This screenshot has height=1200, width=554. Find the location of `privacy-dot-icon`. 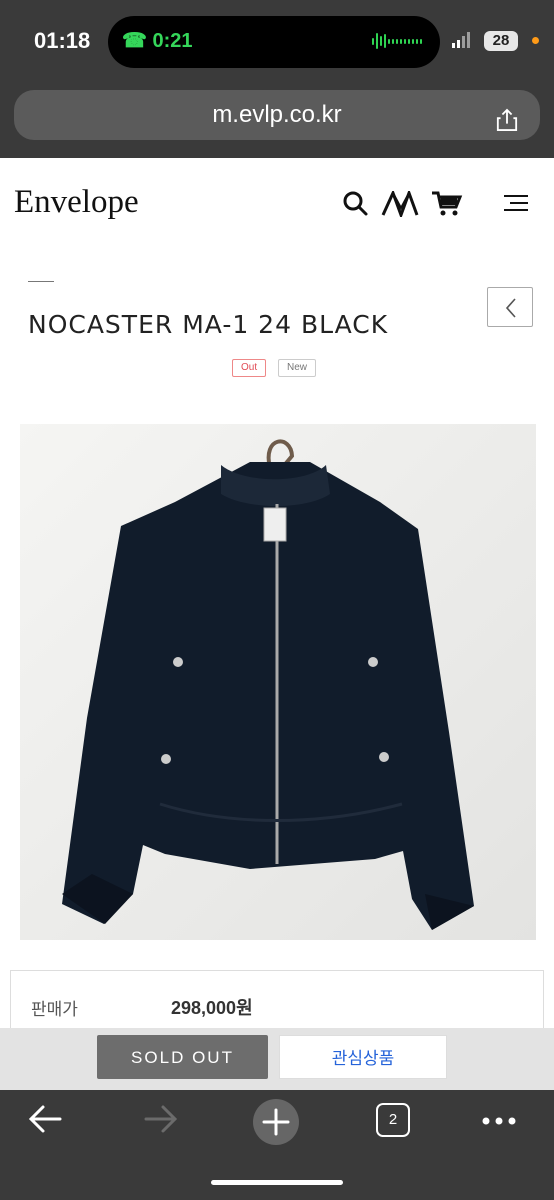

privacy-dot-icon is located at coordinates (535, 40).